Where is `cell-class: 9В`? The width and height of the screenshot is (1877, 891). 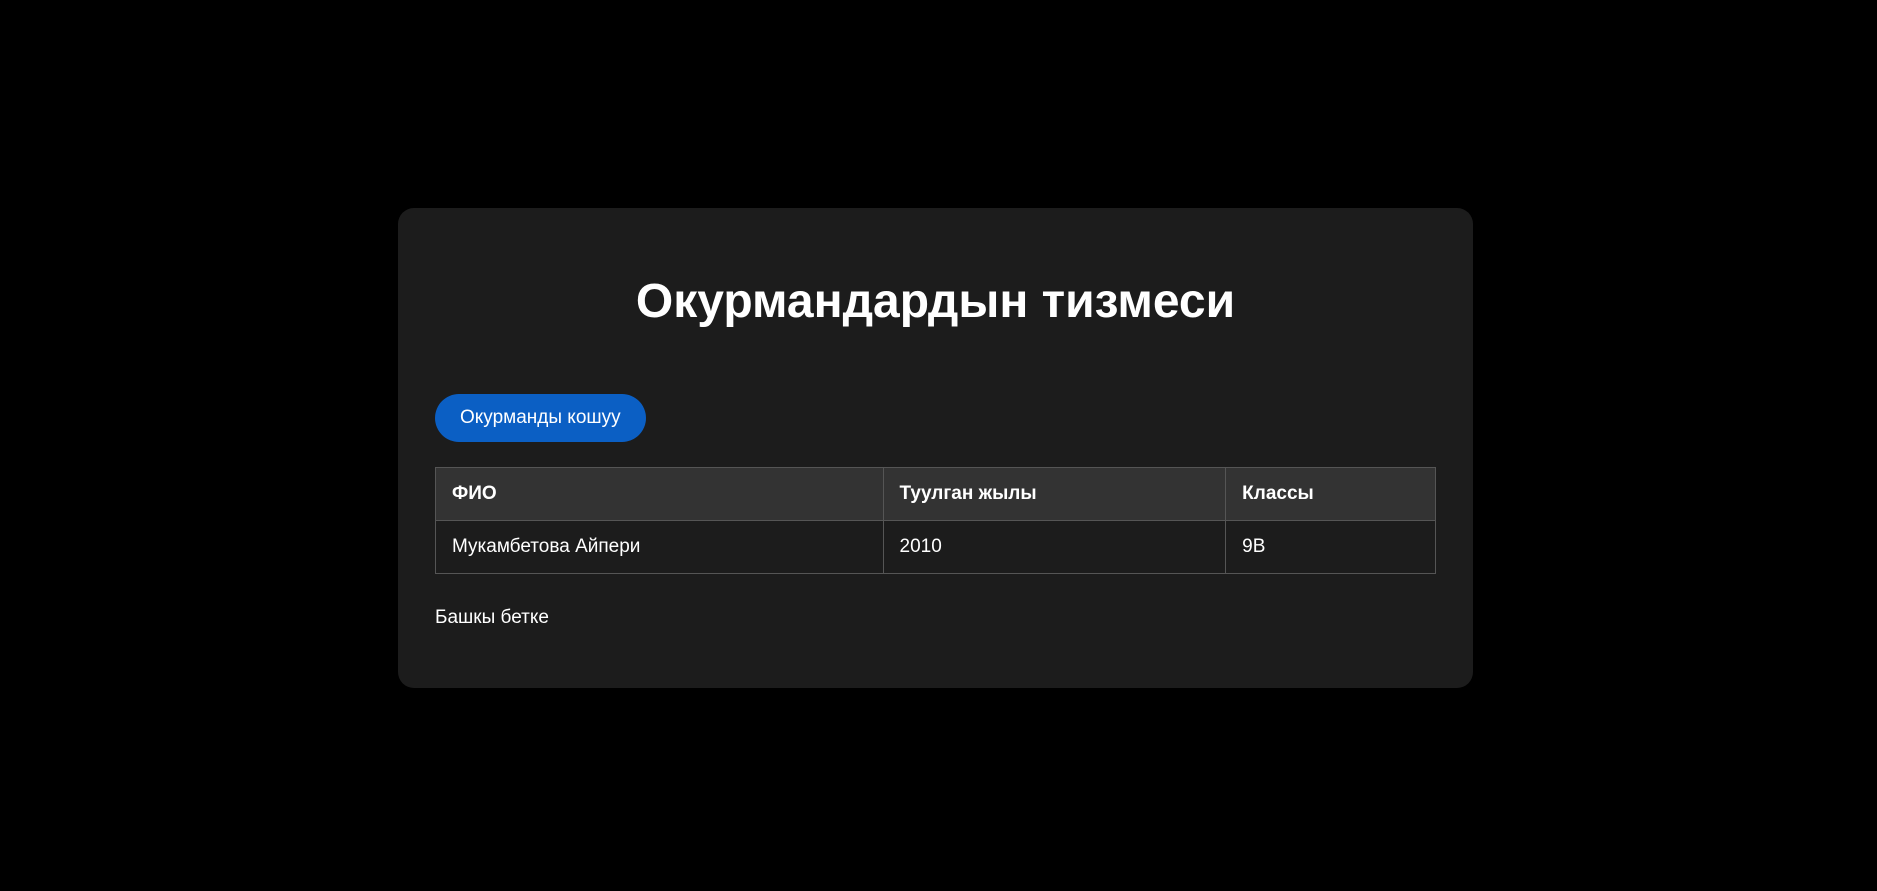 cell-class: 9В is located at coordinates (1330, 547).